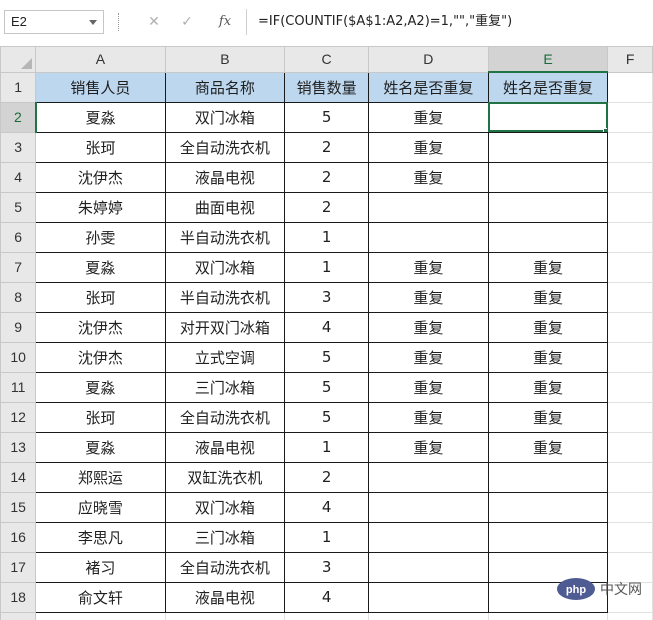  I want to click on cell-a15: 应晓雪, so click(100, 507).